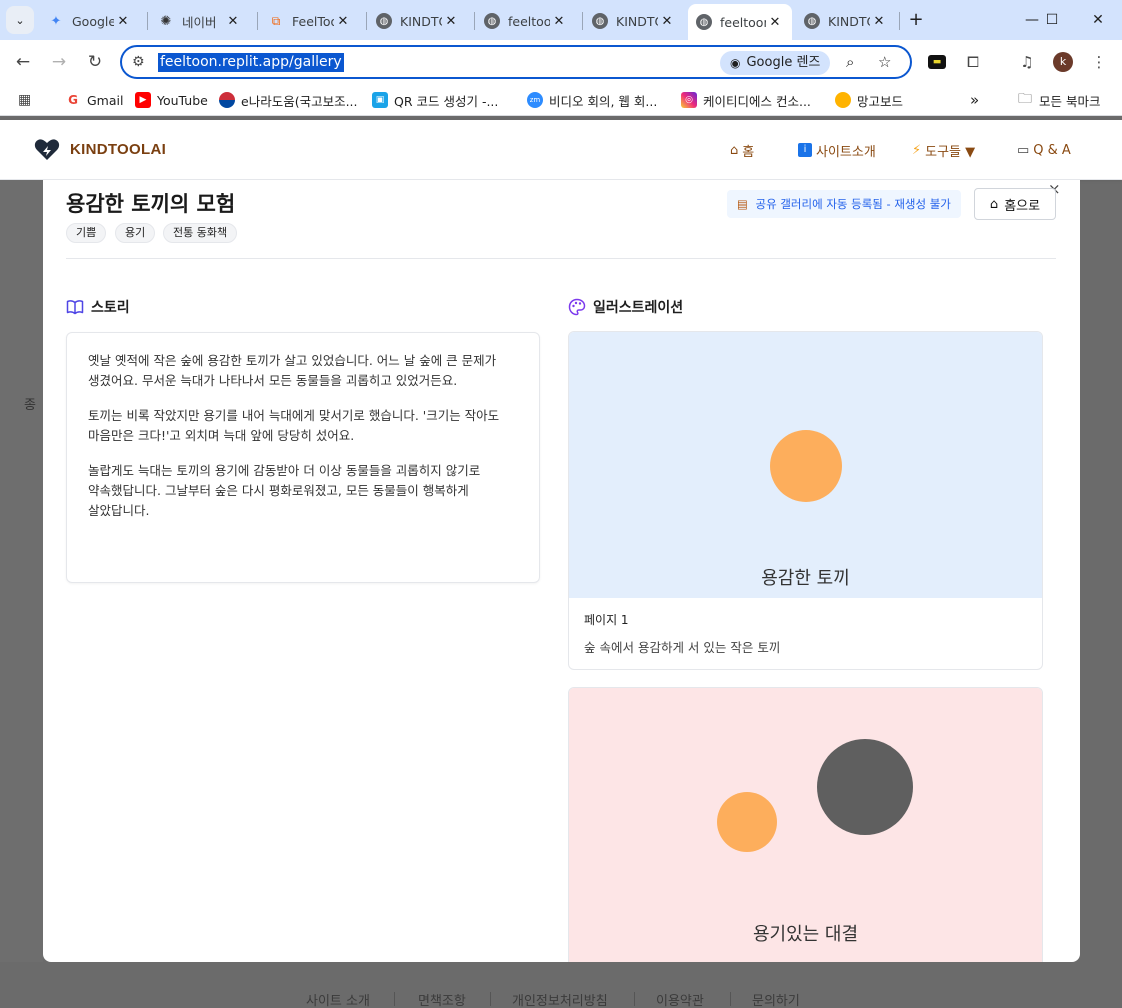 Image resolution: width=1122 pixels, height=1008 pixels. What do you see at coordinates (251, 62) in the screenshot?
I see `url-text: feeltoon.replit.app/gallery` at bounding box center [251, 62].